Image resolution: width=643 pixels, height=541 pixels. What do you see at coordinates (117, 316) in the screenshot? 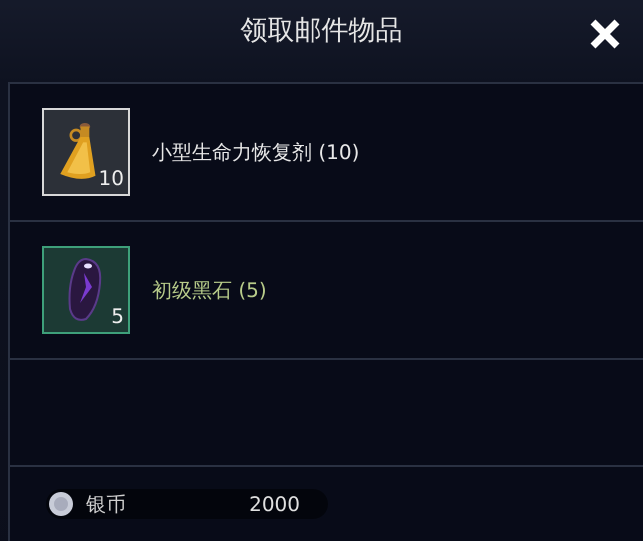
I see `item-count: 5` at bounding box center [117, 316].